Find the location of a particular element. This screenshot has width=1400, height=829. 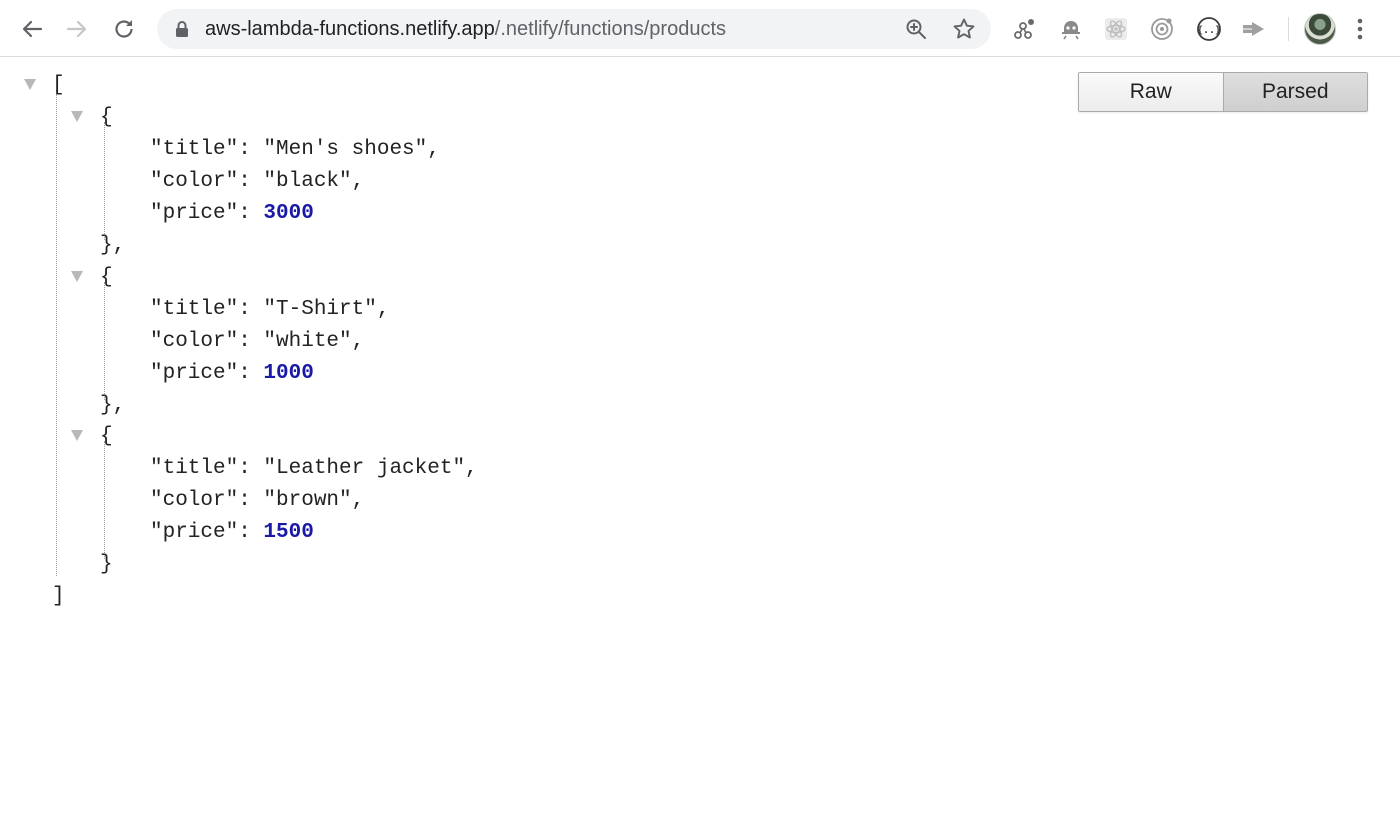

json-line: "title": "Men's shoes", is located at coordinates (295, 150).